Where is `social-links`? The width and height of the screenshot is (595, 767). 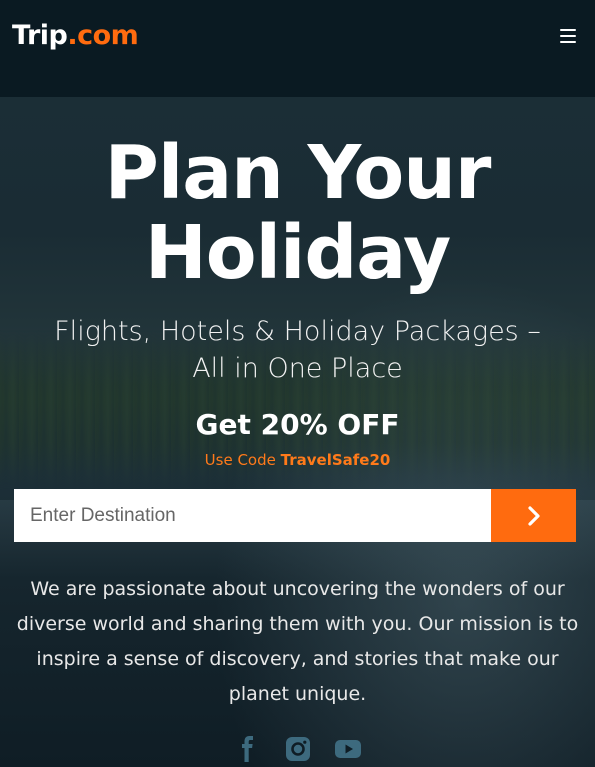 social-links is located at coordinates (297, 751).